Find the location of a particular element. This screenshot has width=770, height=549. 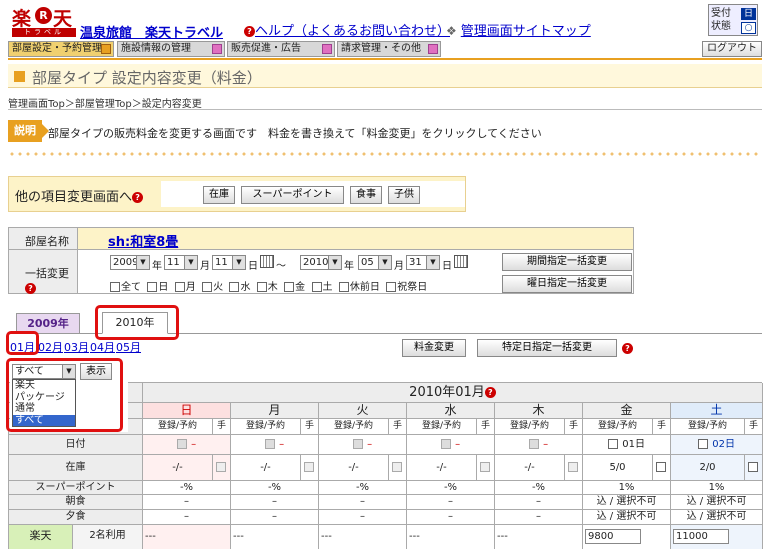

from-day-select: 11 ▼ is located at coordinates (229, 262).